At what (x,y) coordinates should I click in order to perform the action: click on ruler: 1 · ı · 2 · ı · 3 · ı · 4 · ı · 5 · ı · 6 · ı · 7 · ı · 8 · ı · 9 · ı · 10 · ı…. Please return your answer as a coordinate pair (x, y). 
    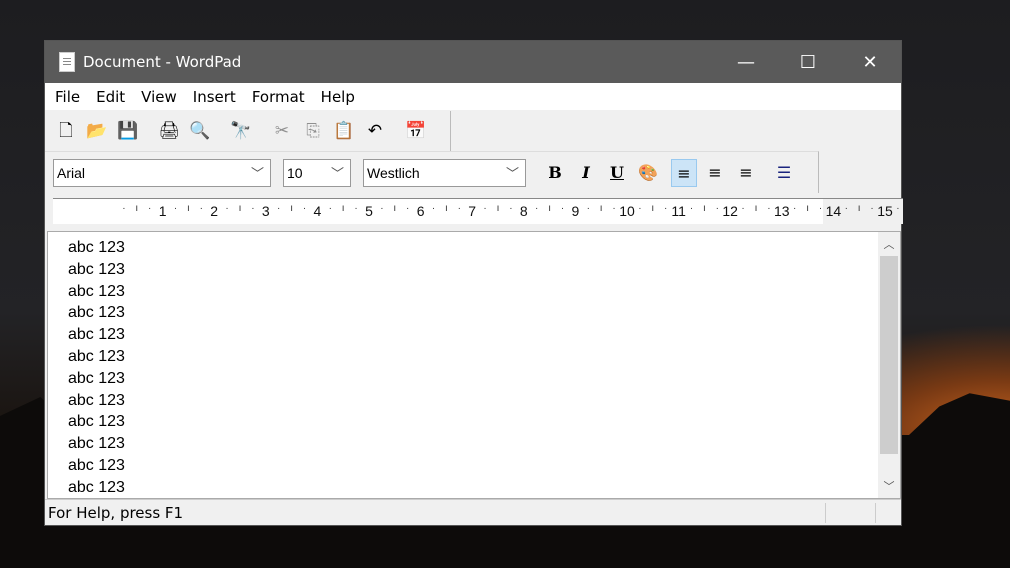
    Looking at the image, I should click on (478, 211).